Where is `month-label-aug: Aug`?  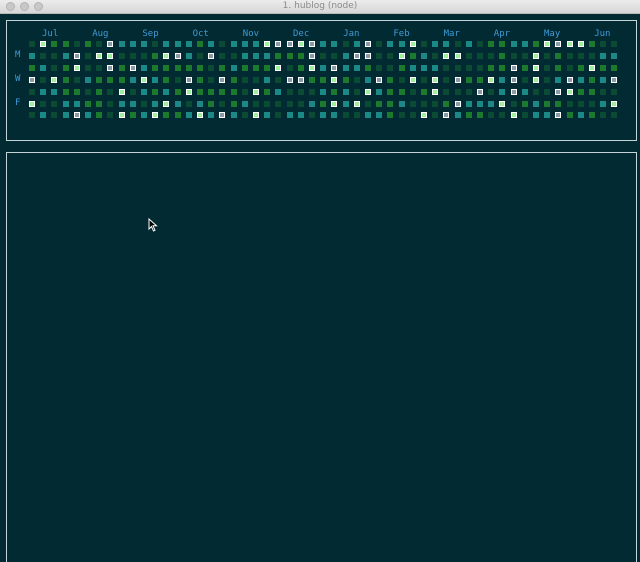
month-label-aug: Aug is located at coordinates (100, 34).